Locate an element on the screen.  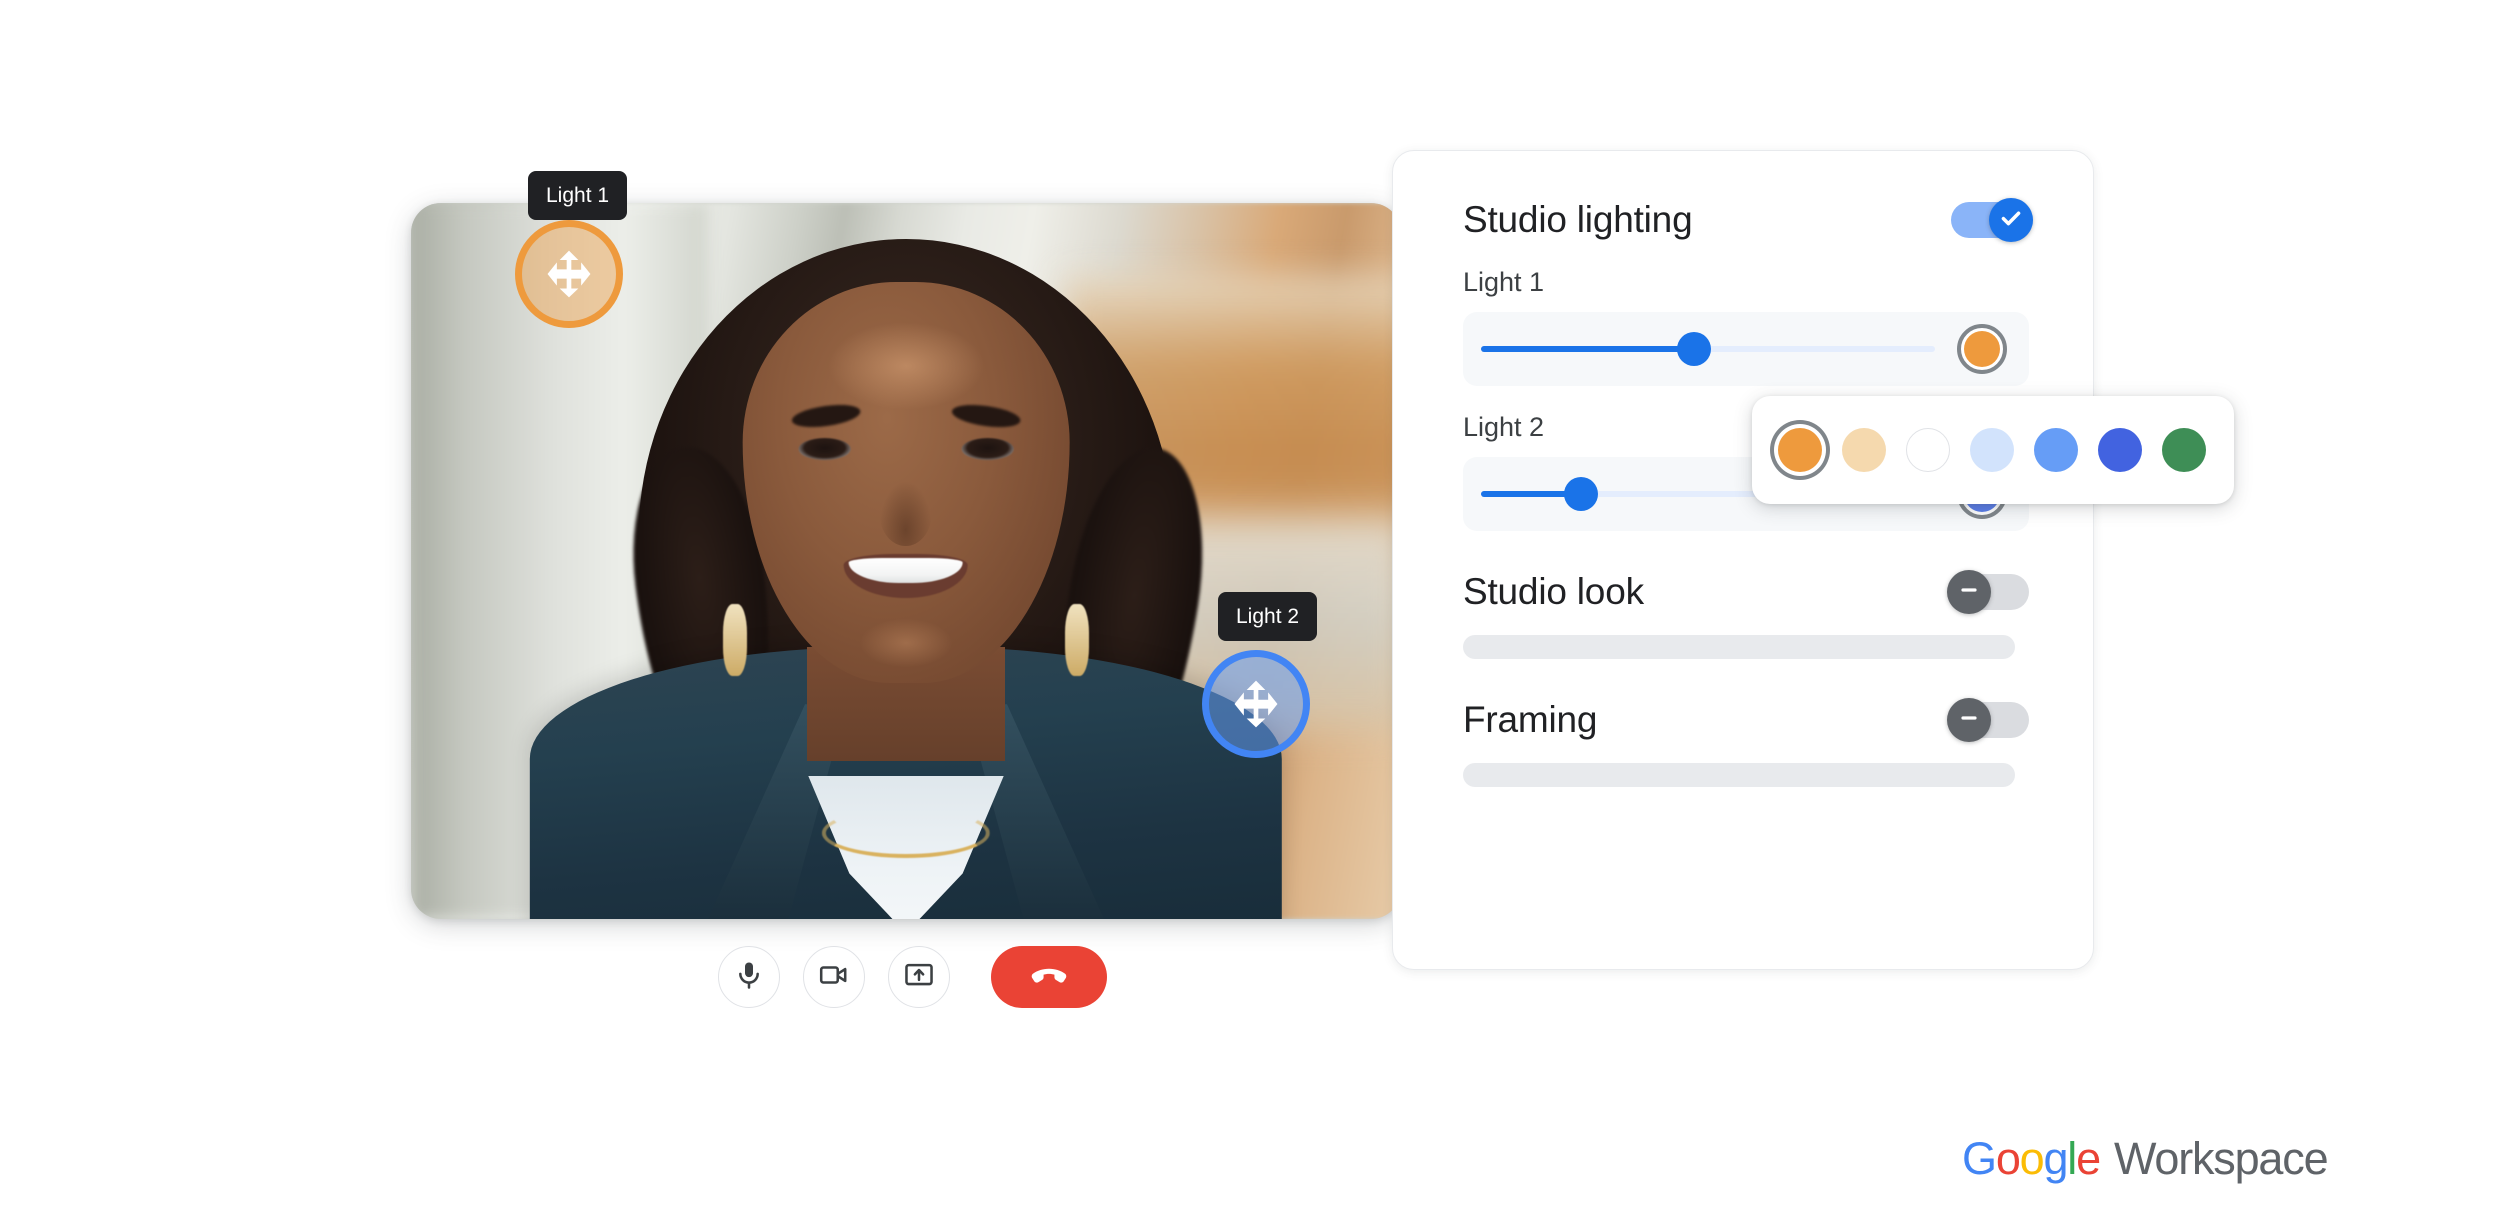
call-control-bar is located at coordinates (912, 977).